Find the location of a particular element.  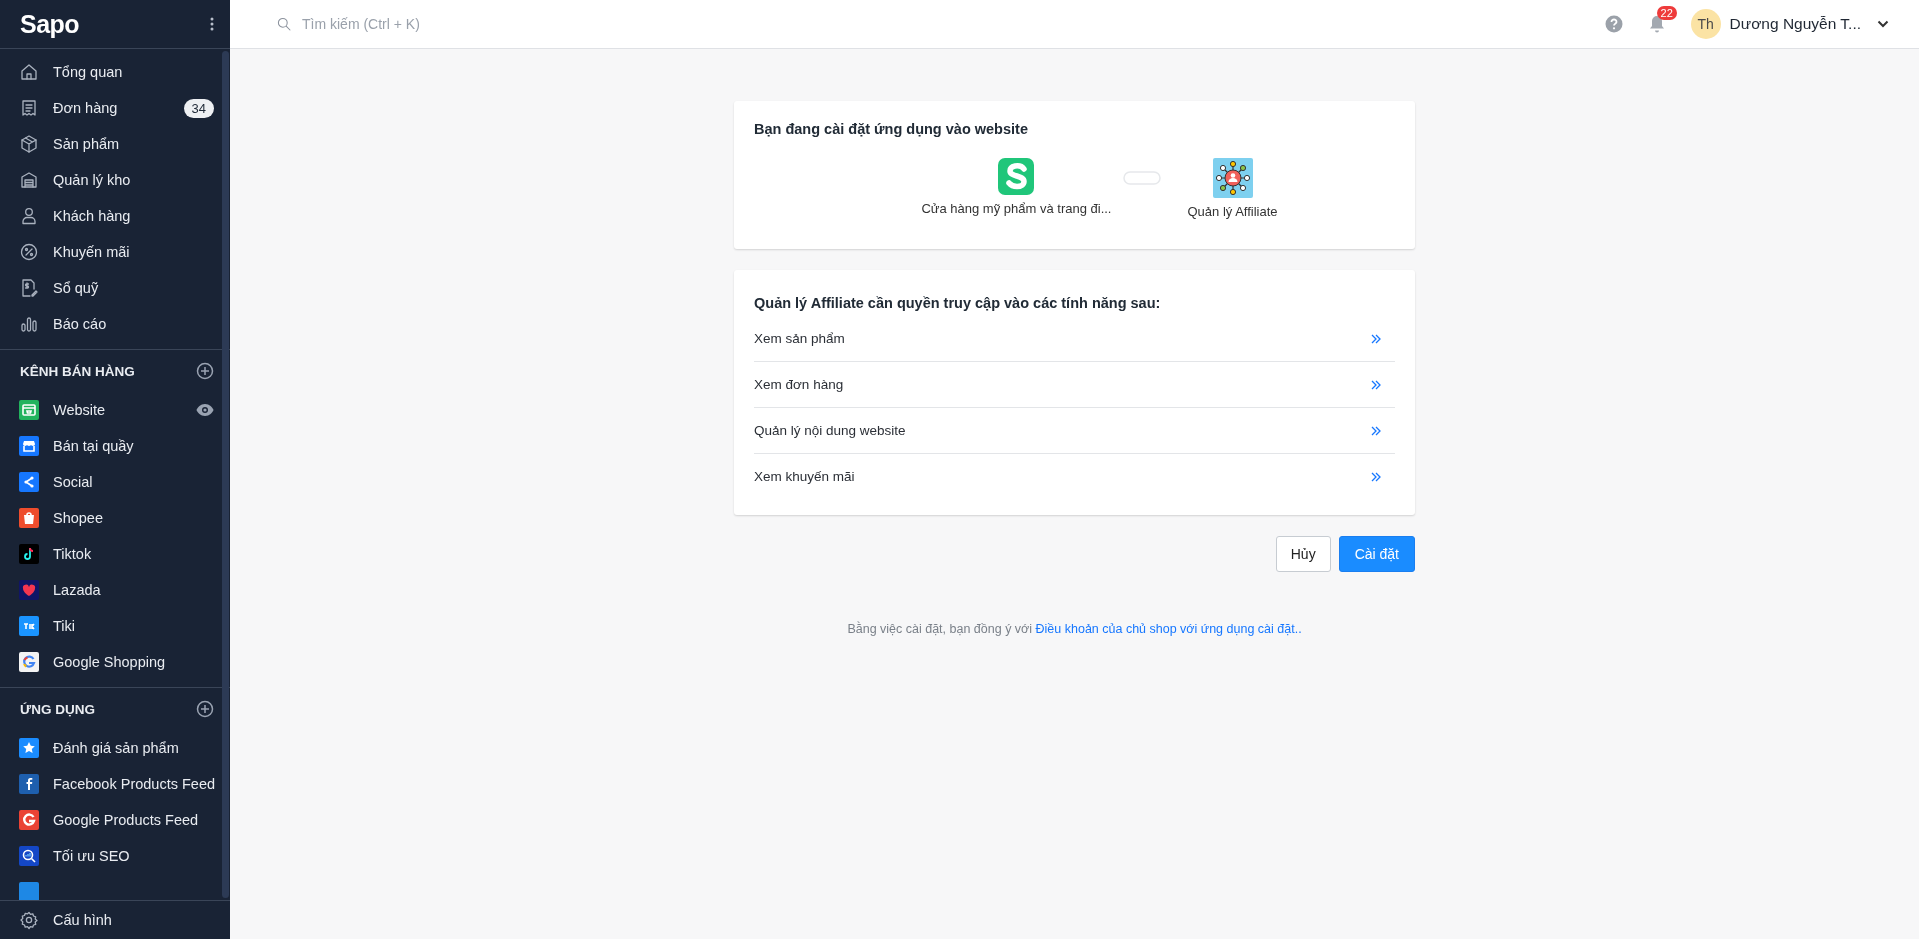

card-title: Quản lý Affiliate cần quyền truy cập vào các tính năng sau: is located at coordinates (958, 303).